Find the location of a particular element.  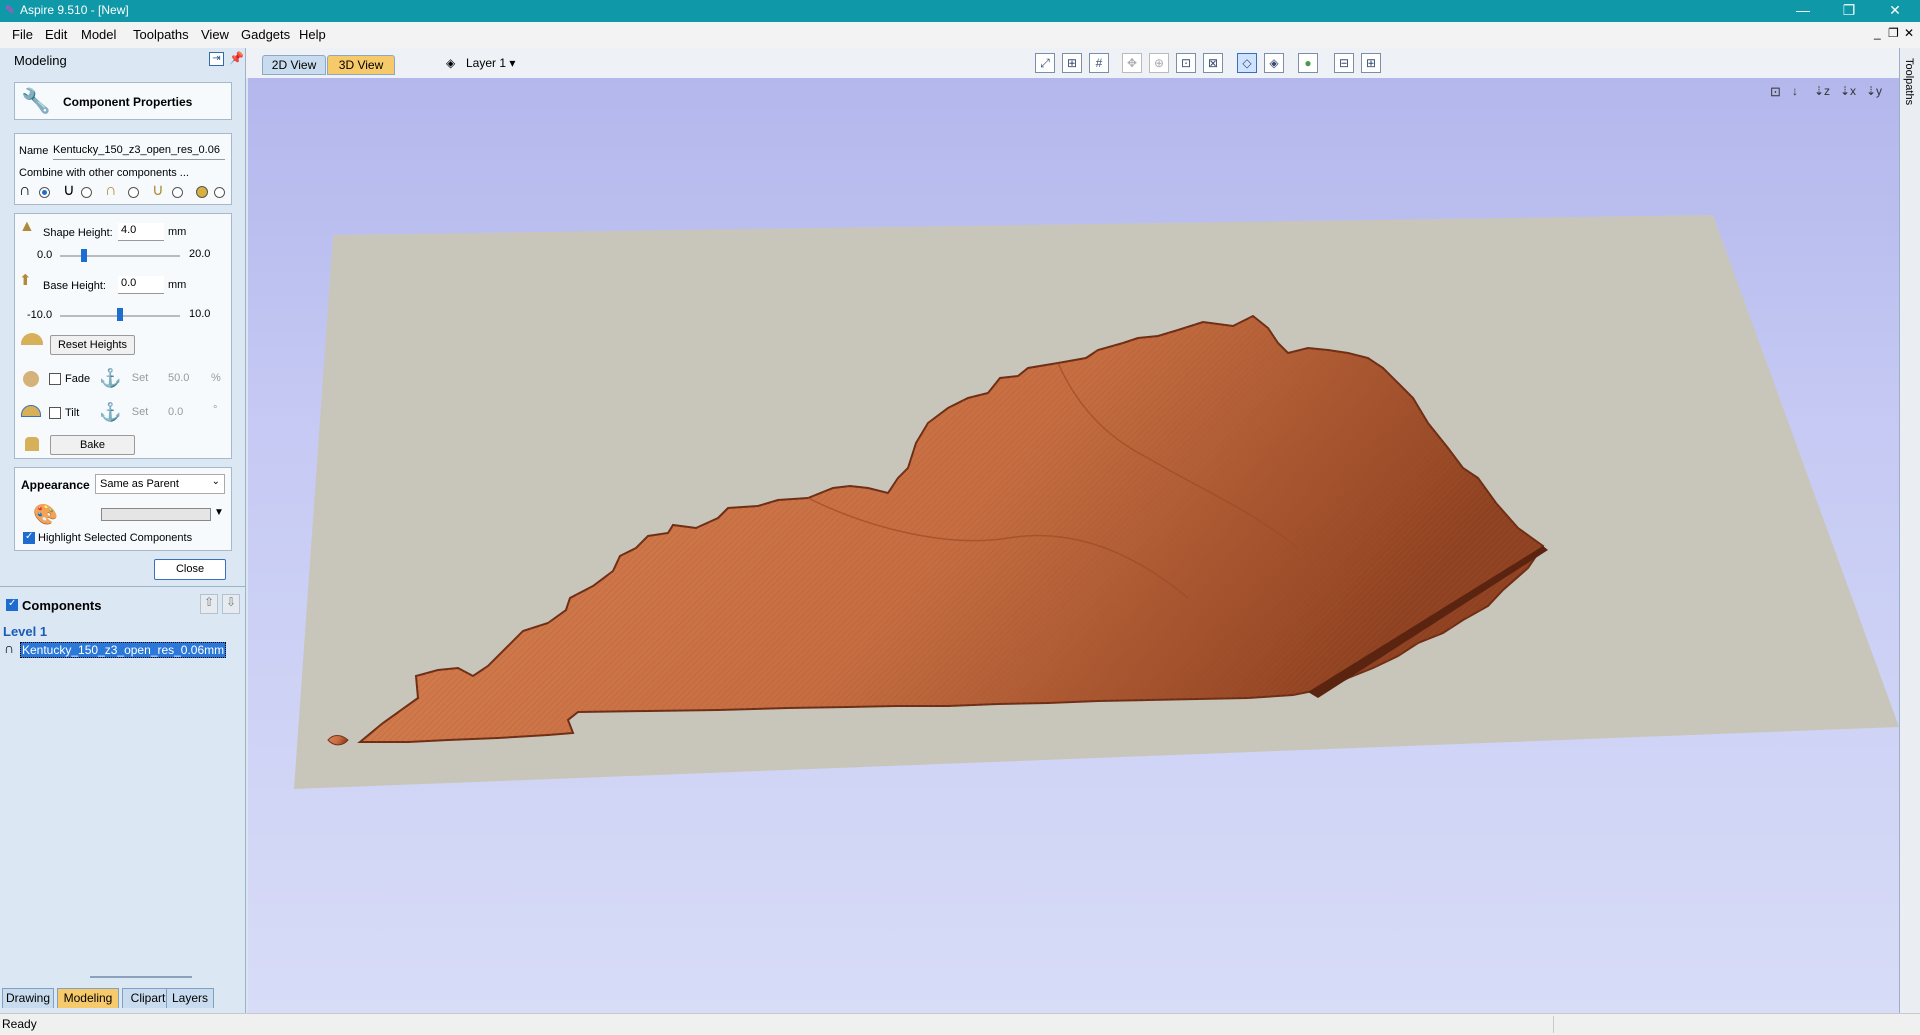

zoom-extents-icon: ⊡ is located at coordinates (1186, 63).